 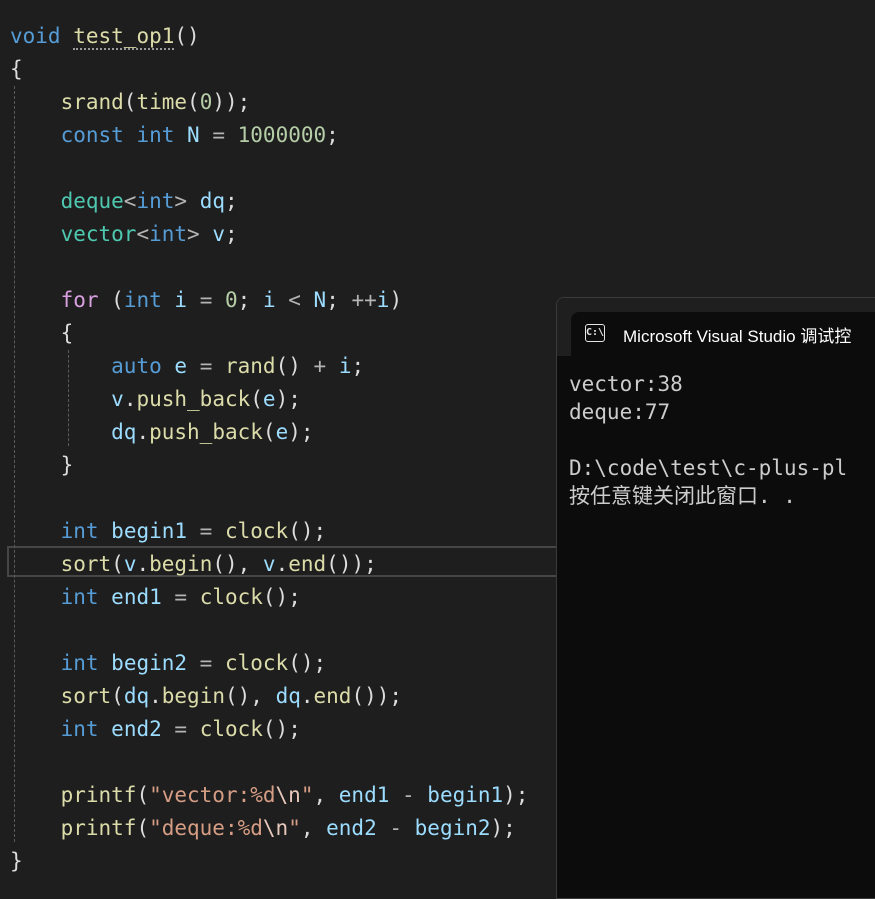 I want to click on code-token: ), so click(x=396, y=300).